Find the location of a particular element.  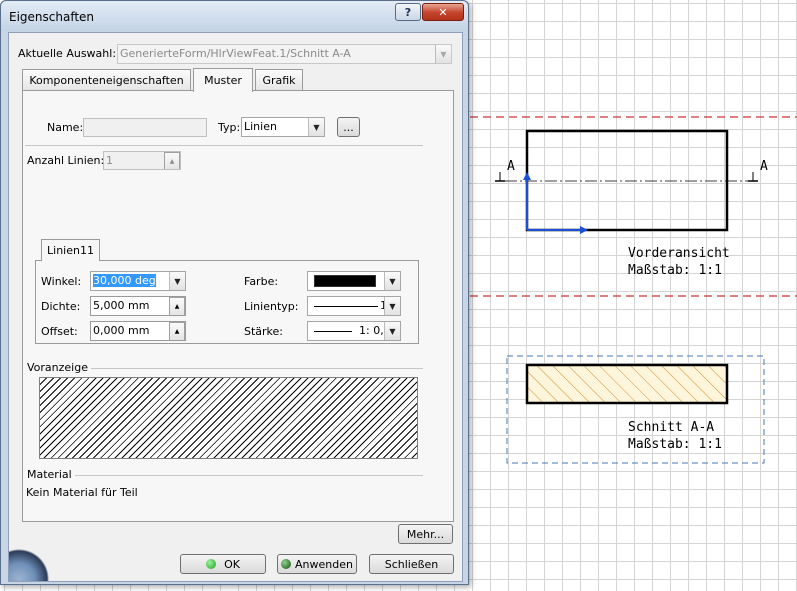

voranzeige-separator is located at coordinates (253, 368).